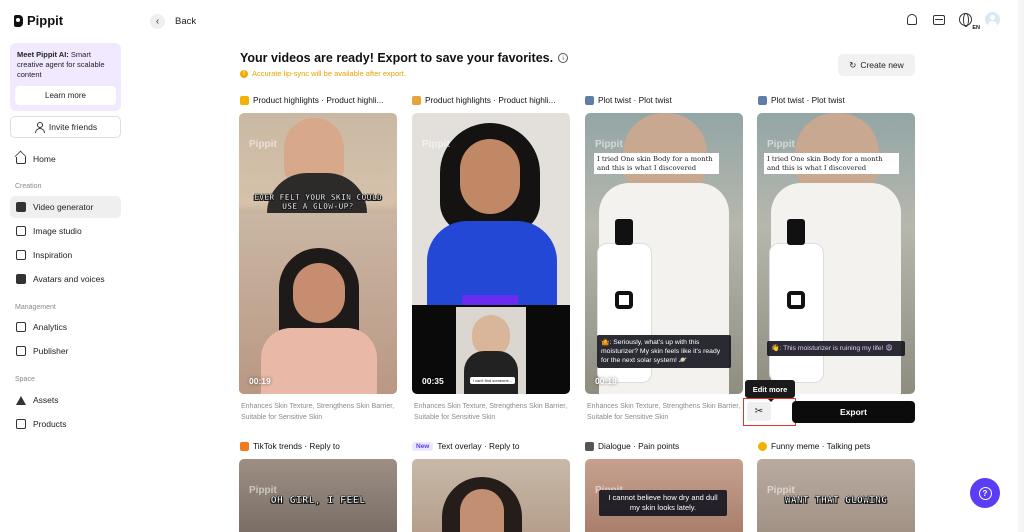 The image size is (1024, 532). What do you see at coordinates (965, 20) in the screenshot?
I see `globe-icon` at bounding box center [965, 20].